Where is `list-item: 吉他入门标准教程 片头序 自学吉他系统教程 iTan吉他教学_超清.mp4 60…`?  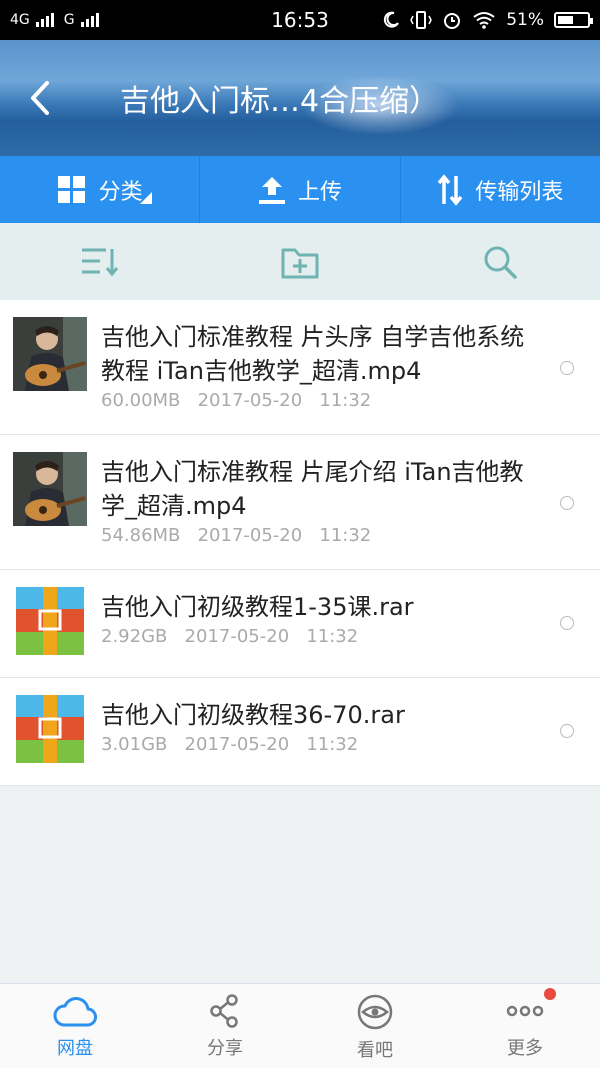
list-item: 吉他入门标准教程 片头序 自学吉他系统教程 iTan吉他教学_超清.mp4 60… is located at coordinates (300, 367).